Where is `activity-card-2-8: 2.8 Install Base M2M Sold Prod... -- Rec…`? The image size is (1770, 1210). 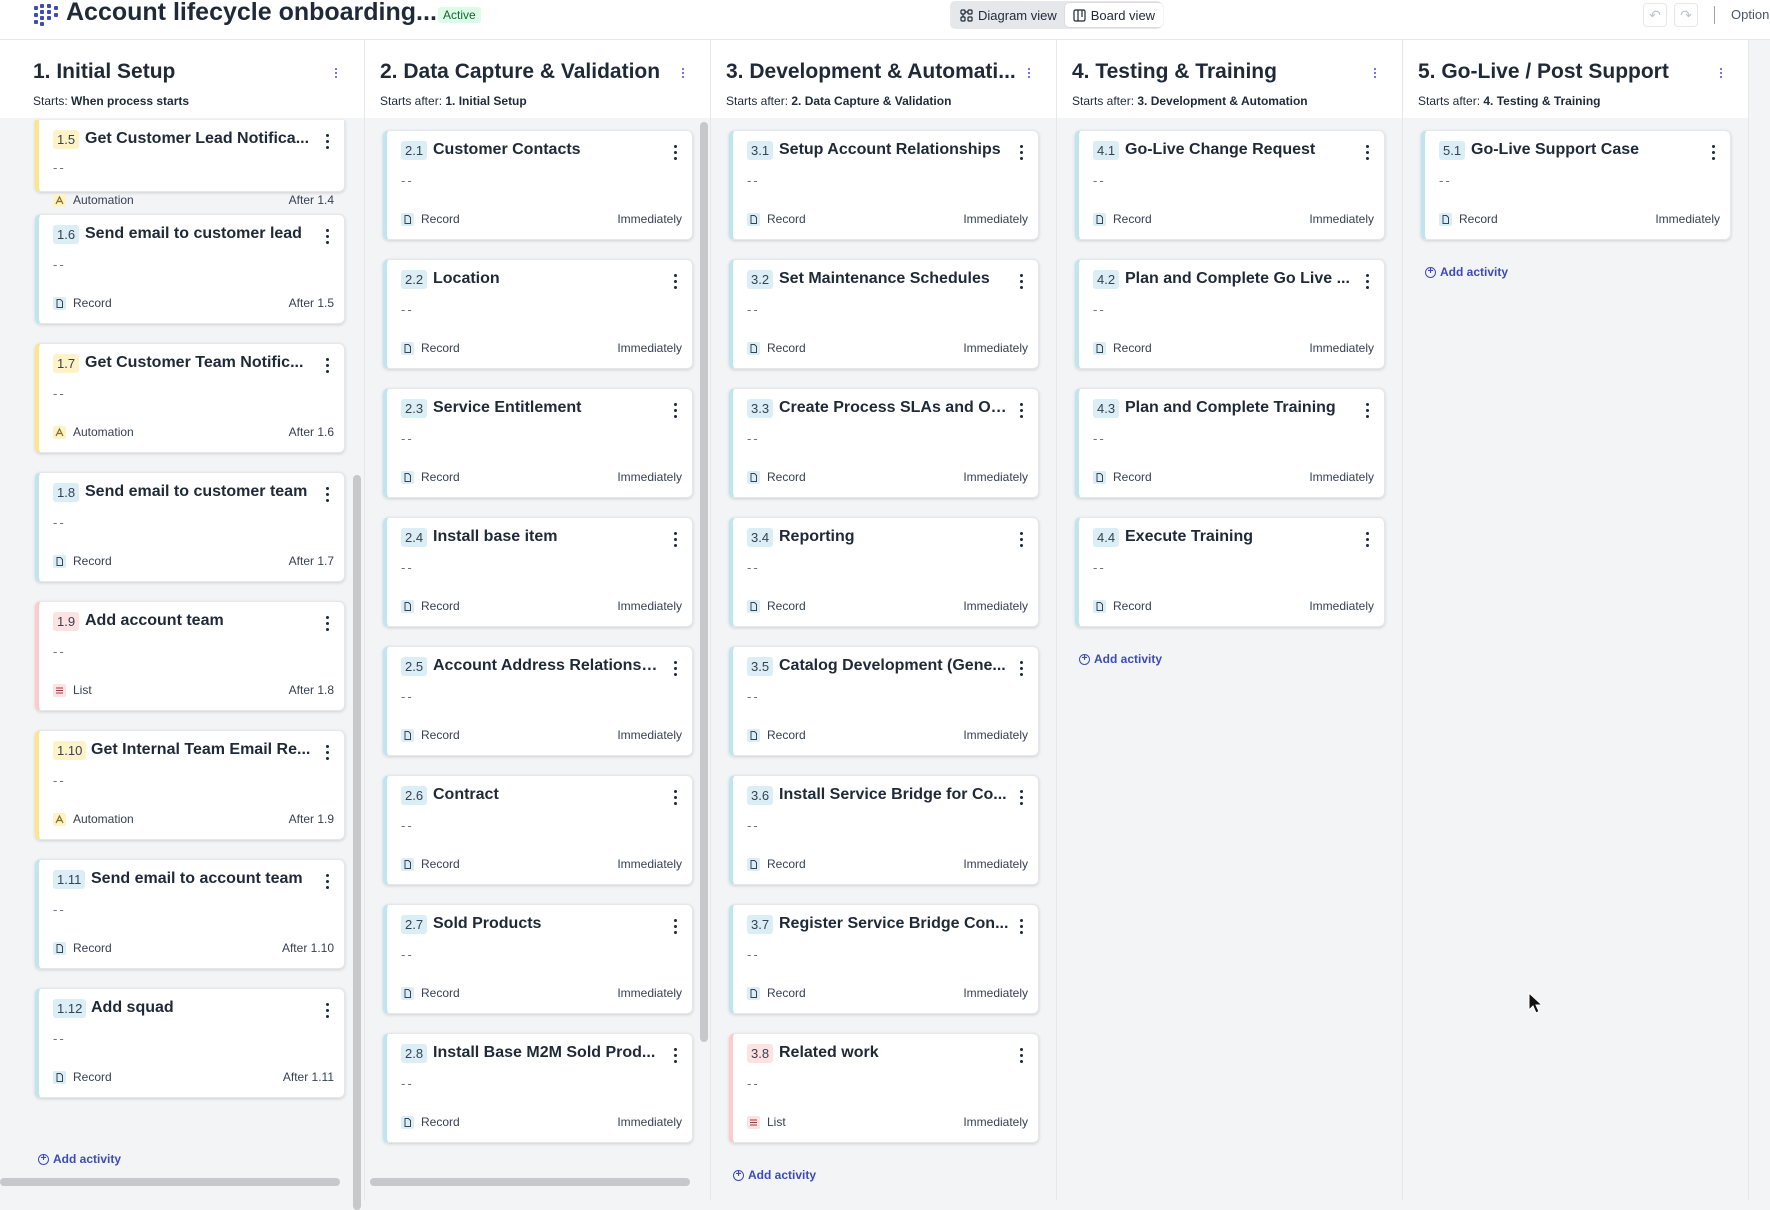 activity-card-2-8: 2.8 Install Base M2M Sold Prod... -- Rec… is located at coordinates (538, 1088).